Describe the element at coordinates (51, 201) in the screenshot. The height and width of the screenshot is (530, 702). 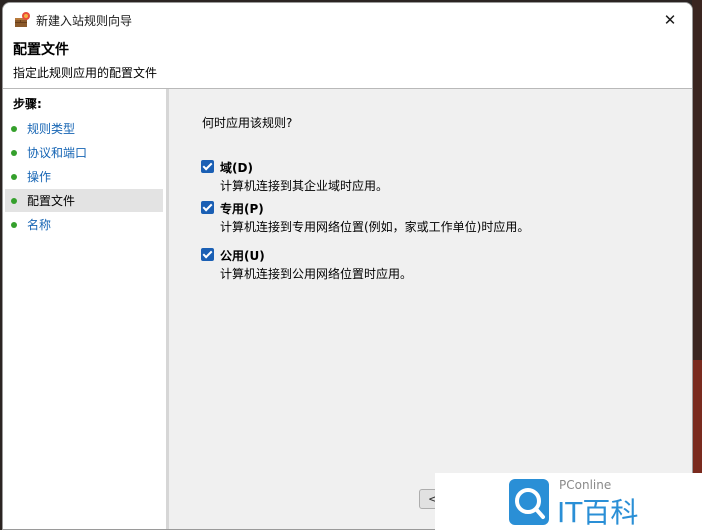
I see `step-label: 配置文件` at that location.